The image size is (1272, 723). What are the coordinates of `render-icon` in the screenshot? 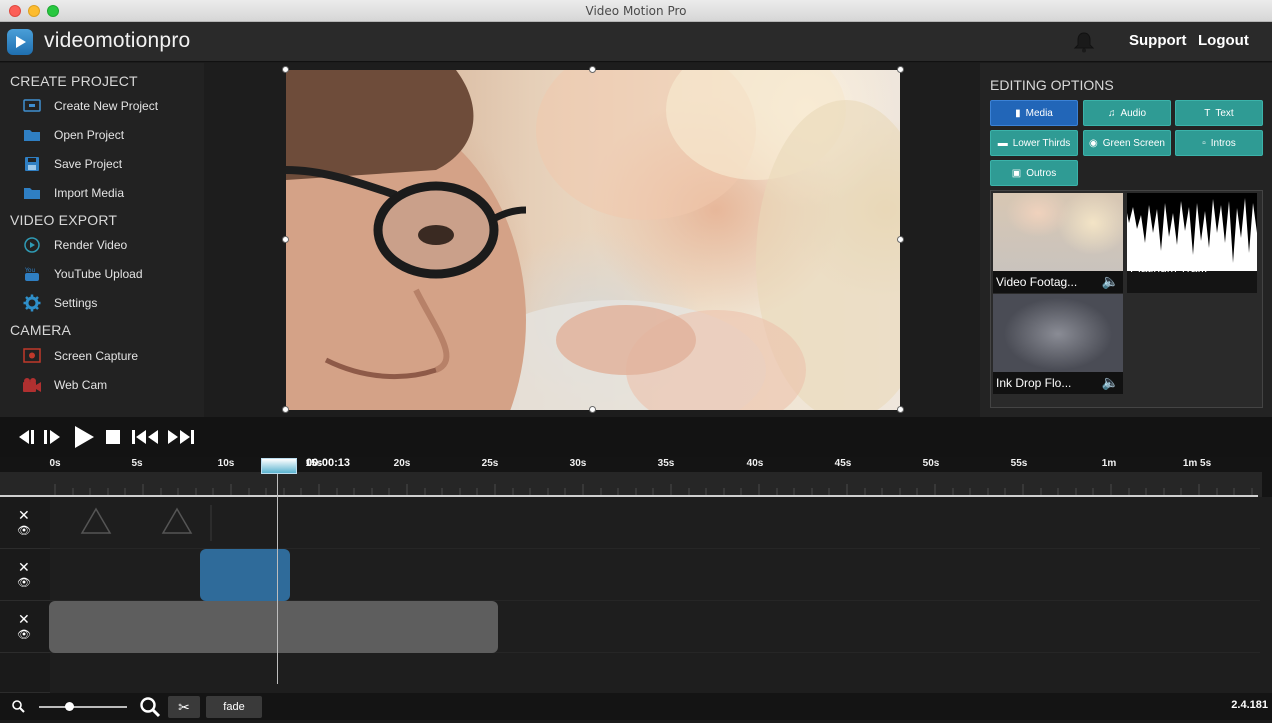 It's located at (32, 245).